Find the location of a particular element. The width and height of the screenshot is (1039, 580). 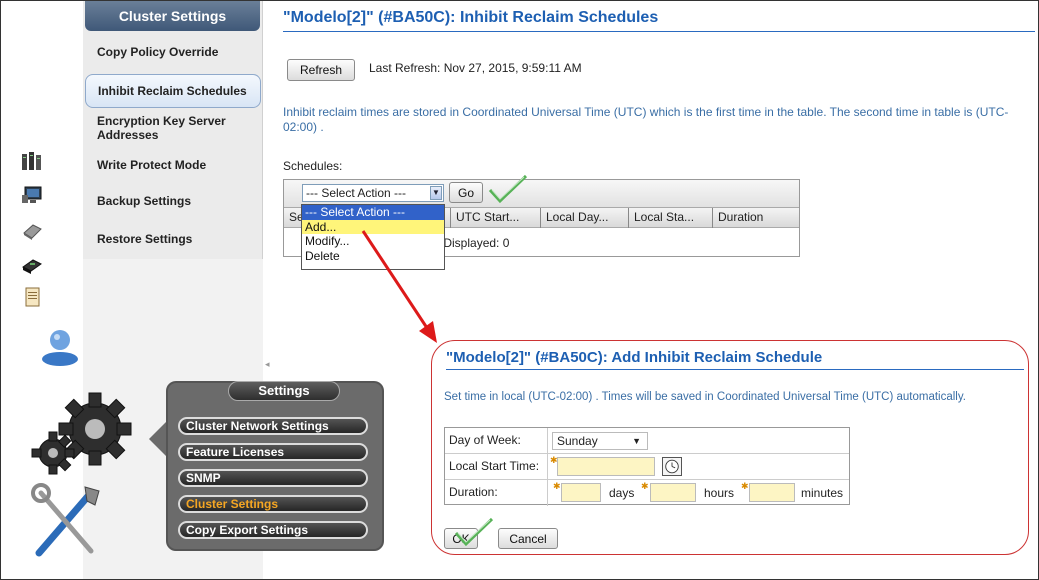

form-row-day: Day of Week: Sunday ▼ is located at coordinates (647, 441).